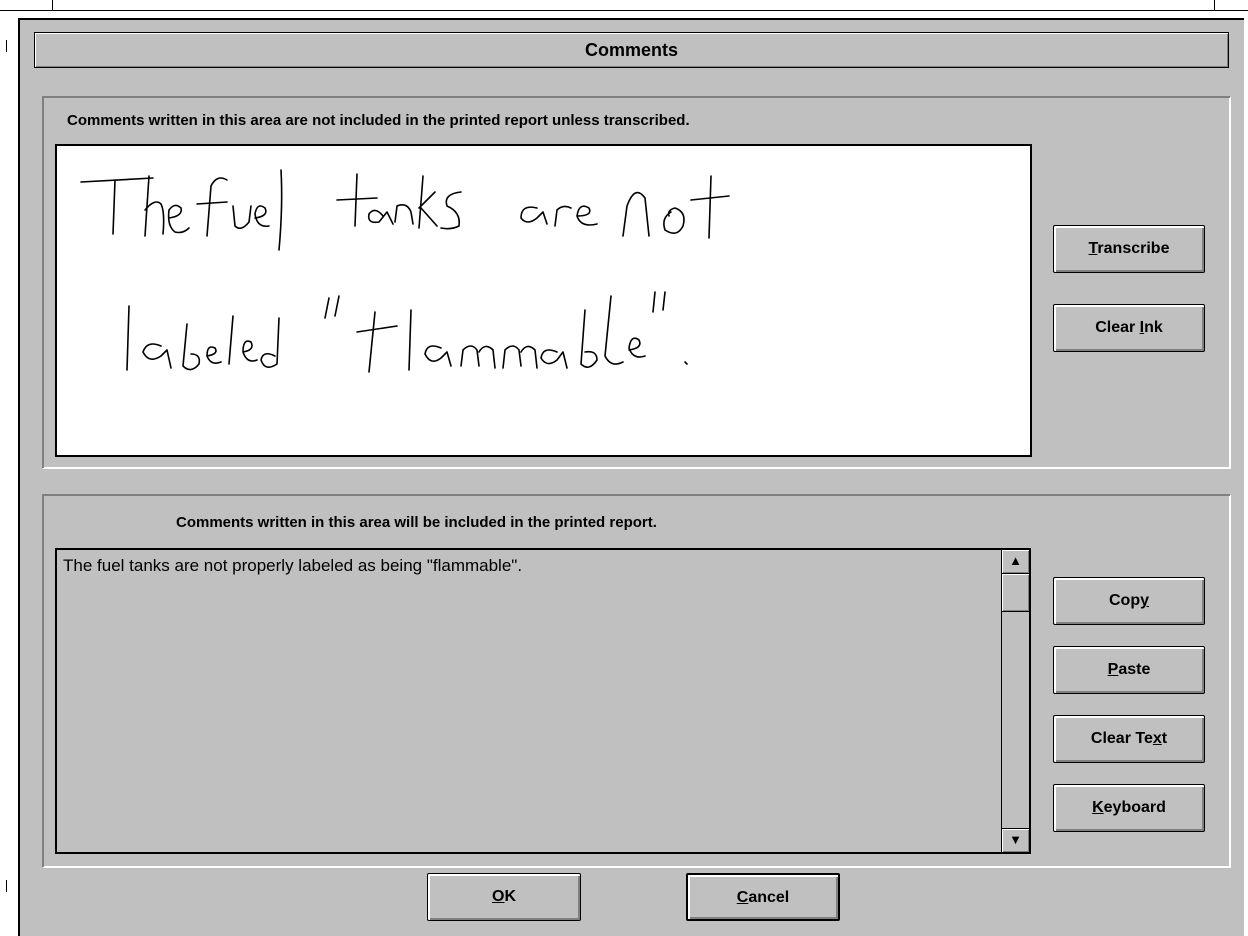 The height and width of the screenshot is (936, 1248). I want to click on vertical-scrollbar: ▲ ▼, so click(1015, 701).